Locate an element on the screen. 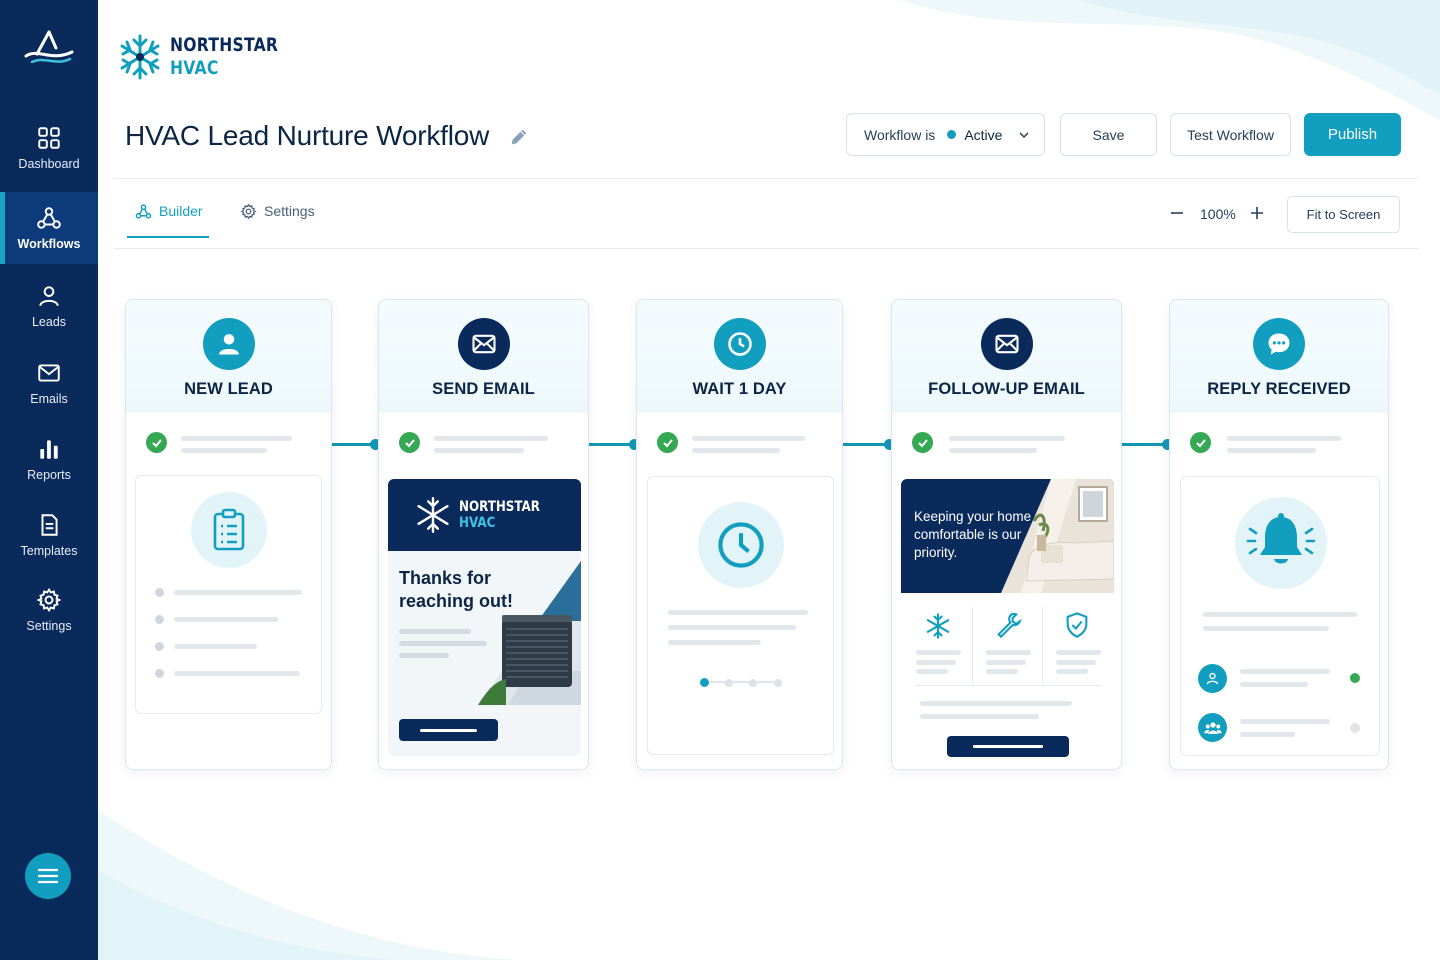  sidebar-item-label: Leads is located at coordinates (49, 322).